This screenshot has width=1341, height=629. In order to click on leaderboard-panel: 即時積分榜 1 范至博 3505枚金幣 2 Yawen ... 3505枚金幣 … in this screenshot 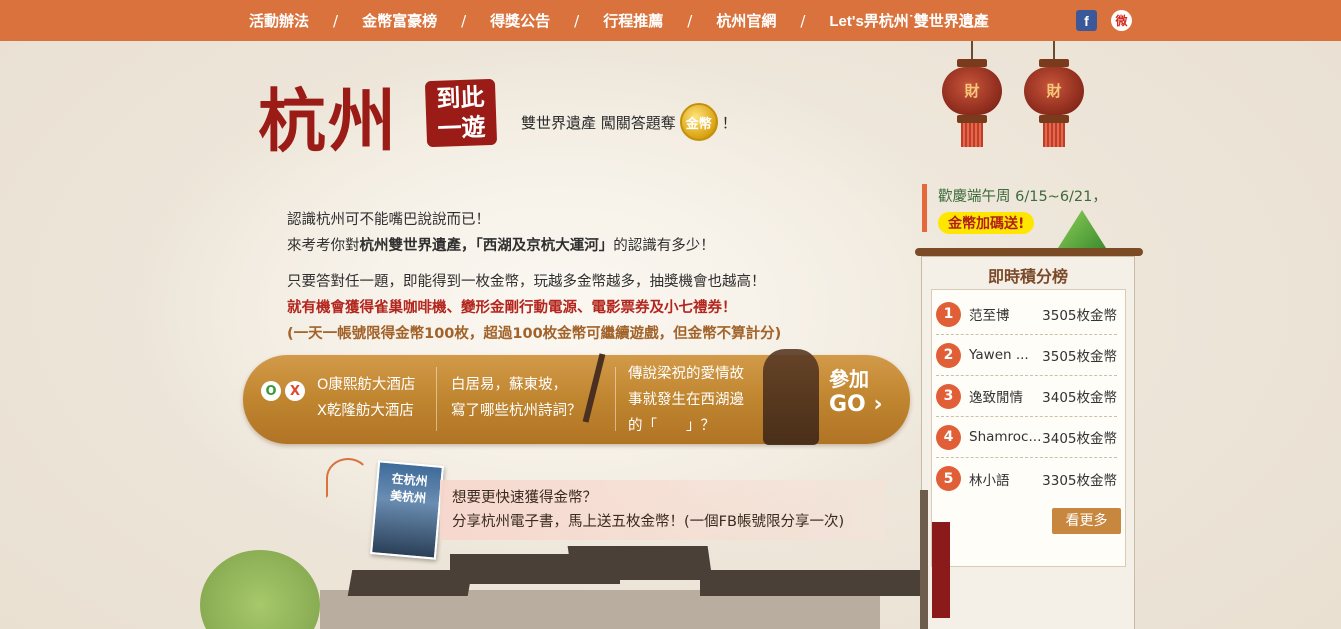, I will do `click(1028, 442)`.